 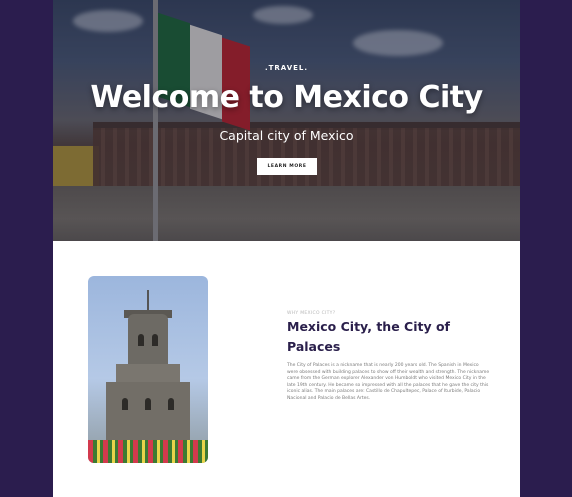 I want to click on photo-tower-mid, so click(x=148, y=373).